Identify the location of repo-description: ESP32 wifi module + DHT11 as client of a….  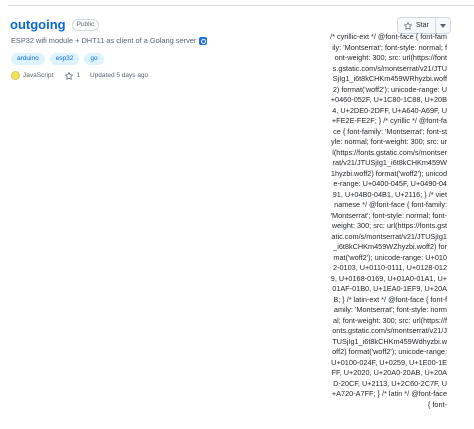
(109, 40).